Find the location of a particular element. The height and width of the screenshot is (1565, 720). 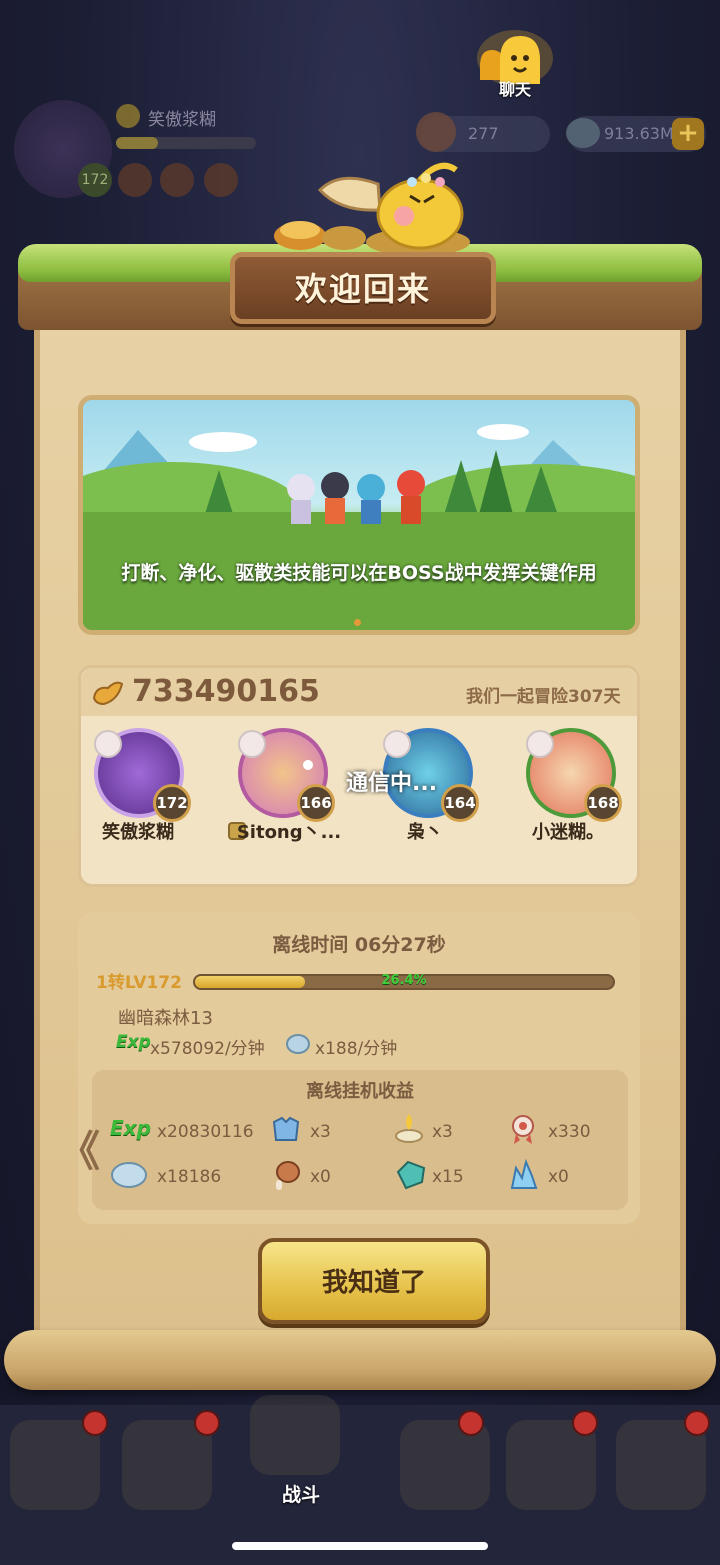

chat-label: 聊天 is located at coordinates (515, 88).